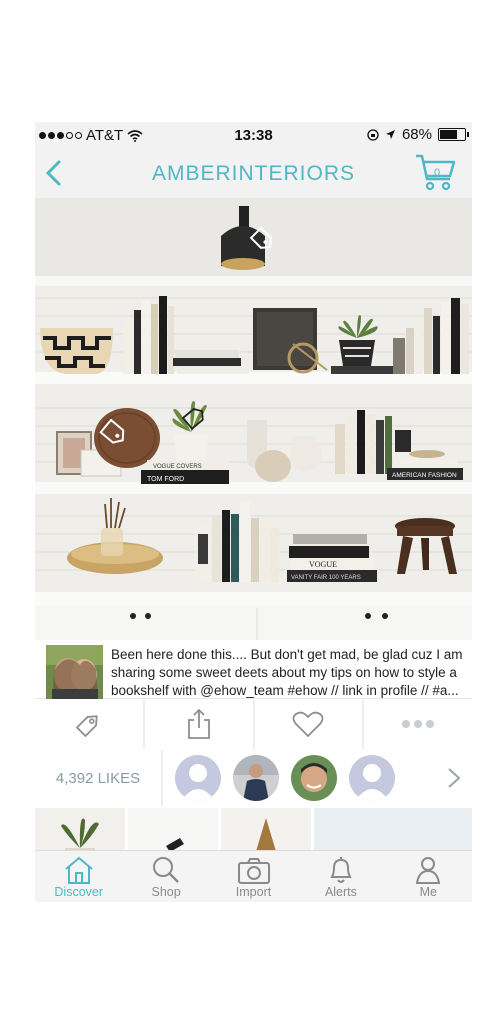 The width and height of the screenshot is (504, 1029). Describe the element at coordinates (177, 467) in the screenshot. I see `book-label: VOGUE COVERS` at that location.